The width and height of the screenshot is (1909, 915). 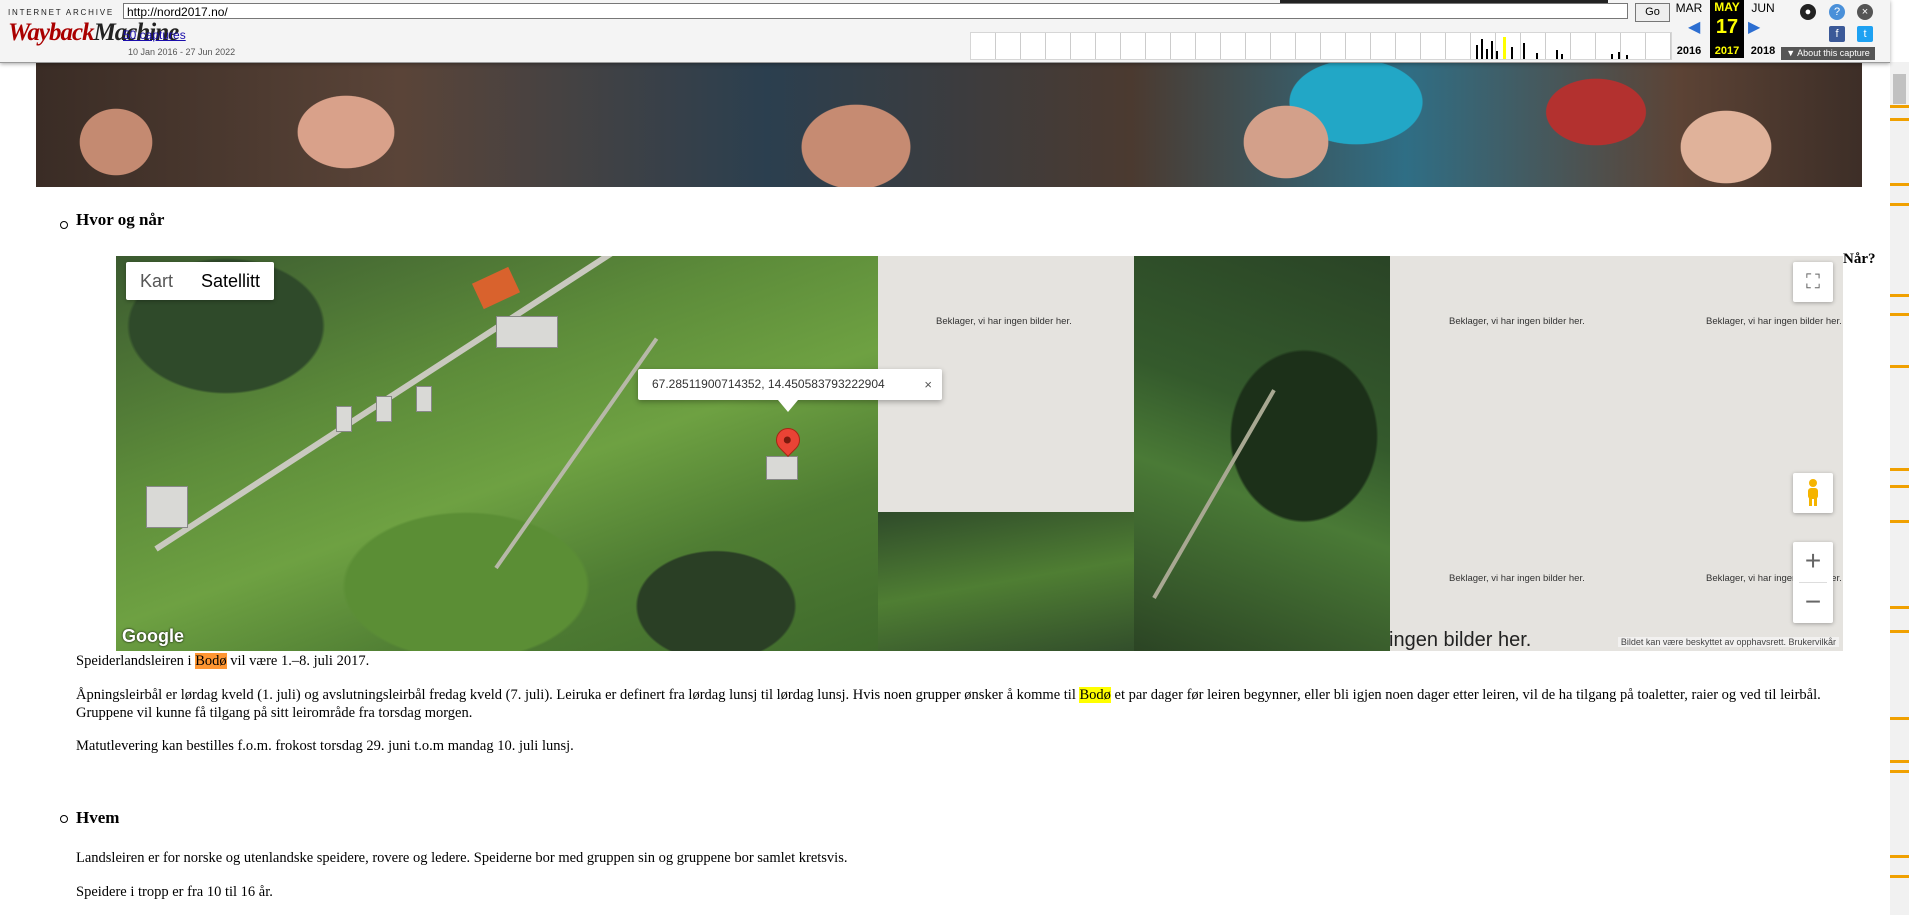 I want to click on zoom-control: + −, so click(x=1813, y=582).